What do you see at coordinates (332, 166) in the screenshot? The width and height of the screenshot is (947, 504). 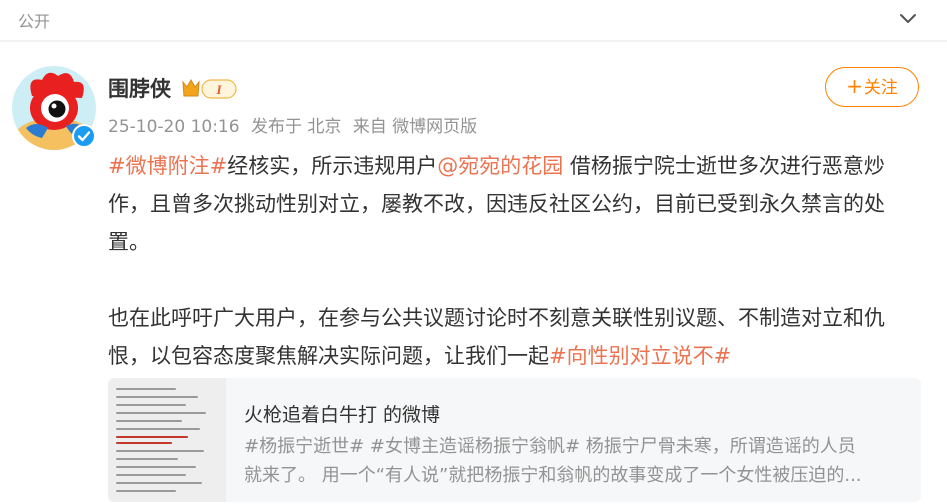 I see `post-text: 经核实，所示违规用户` at bounding box center [332, 166].